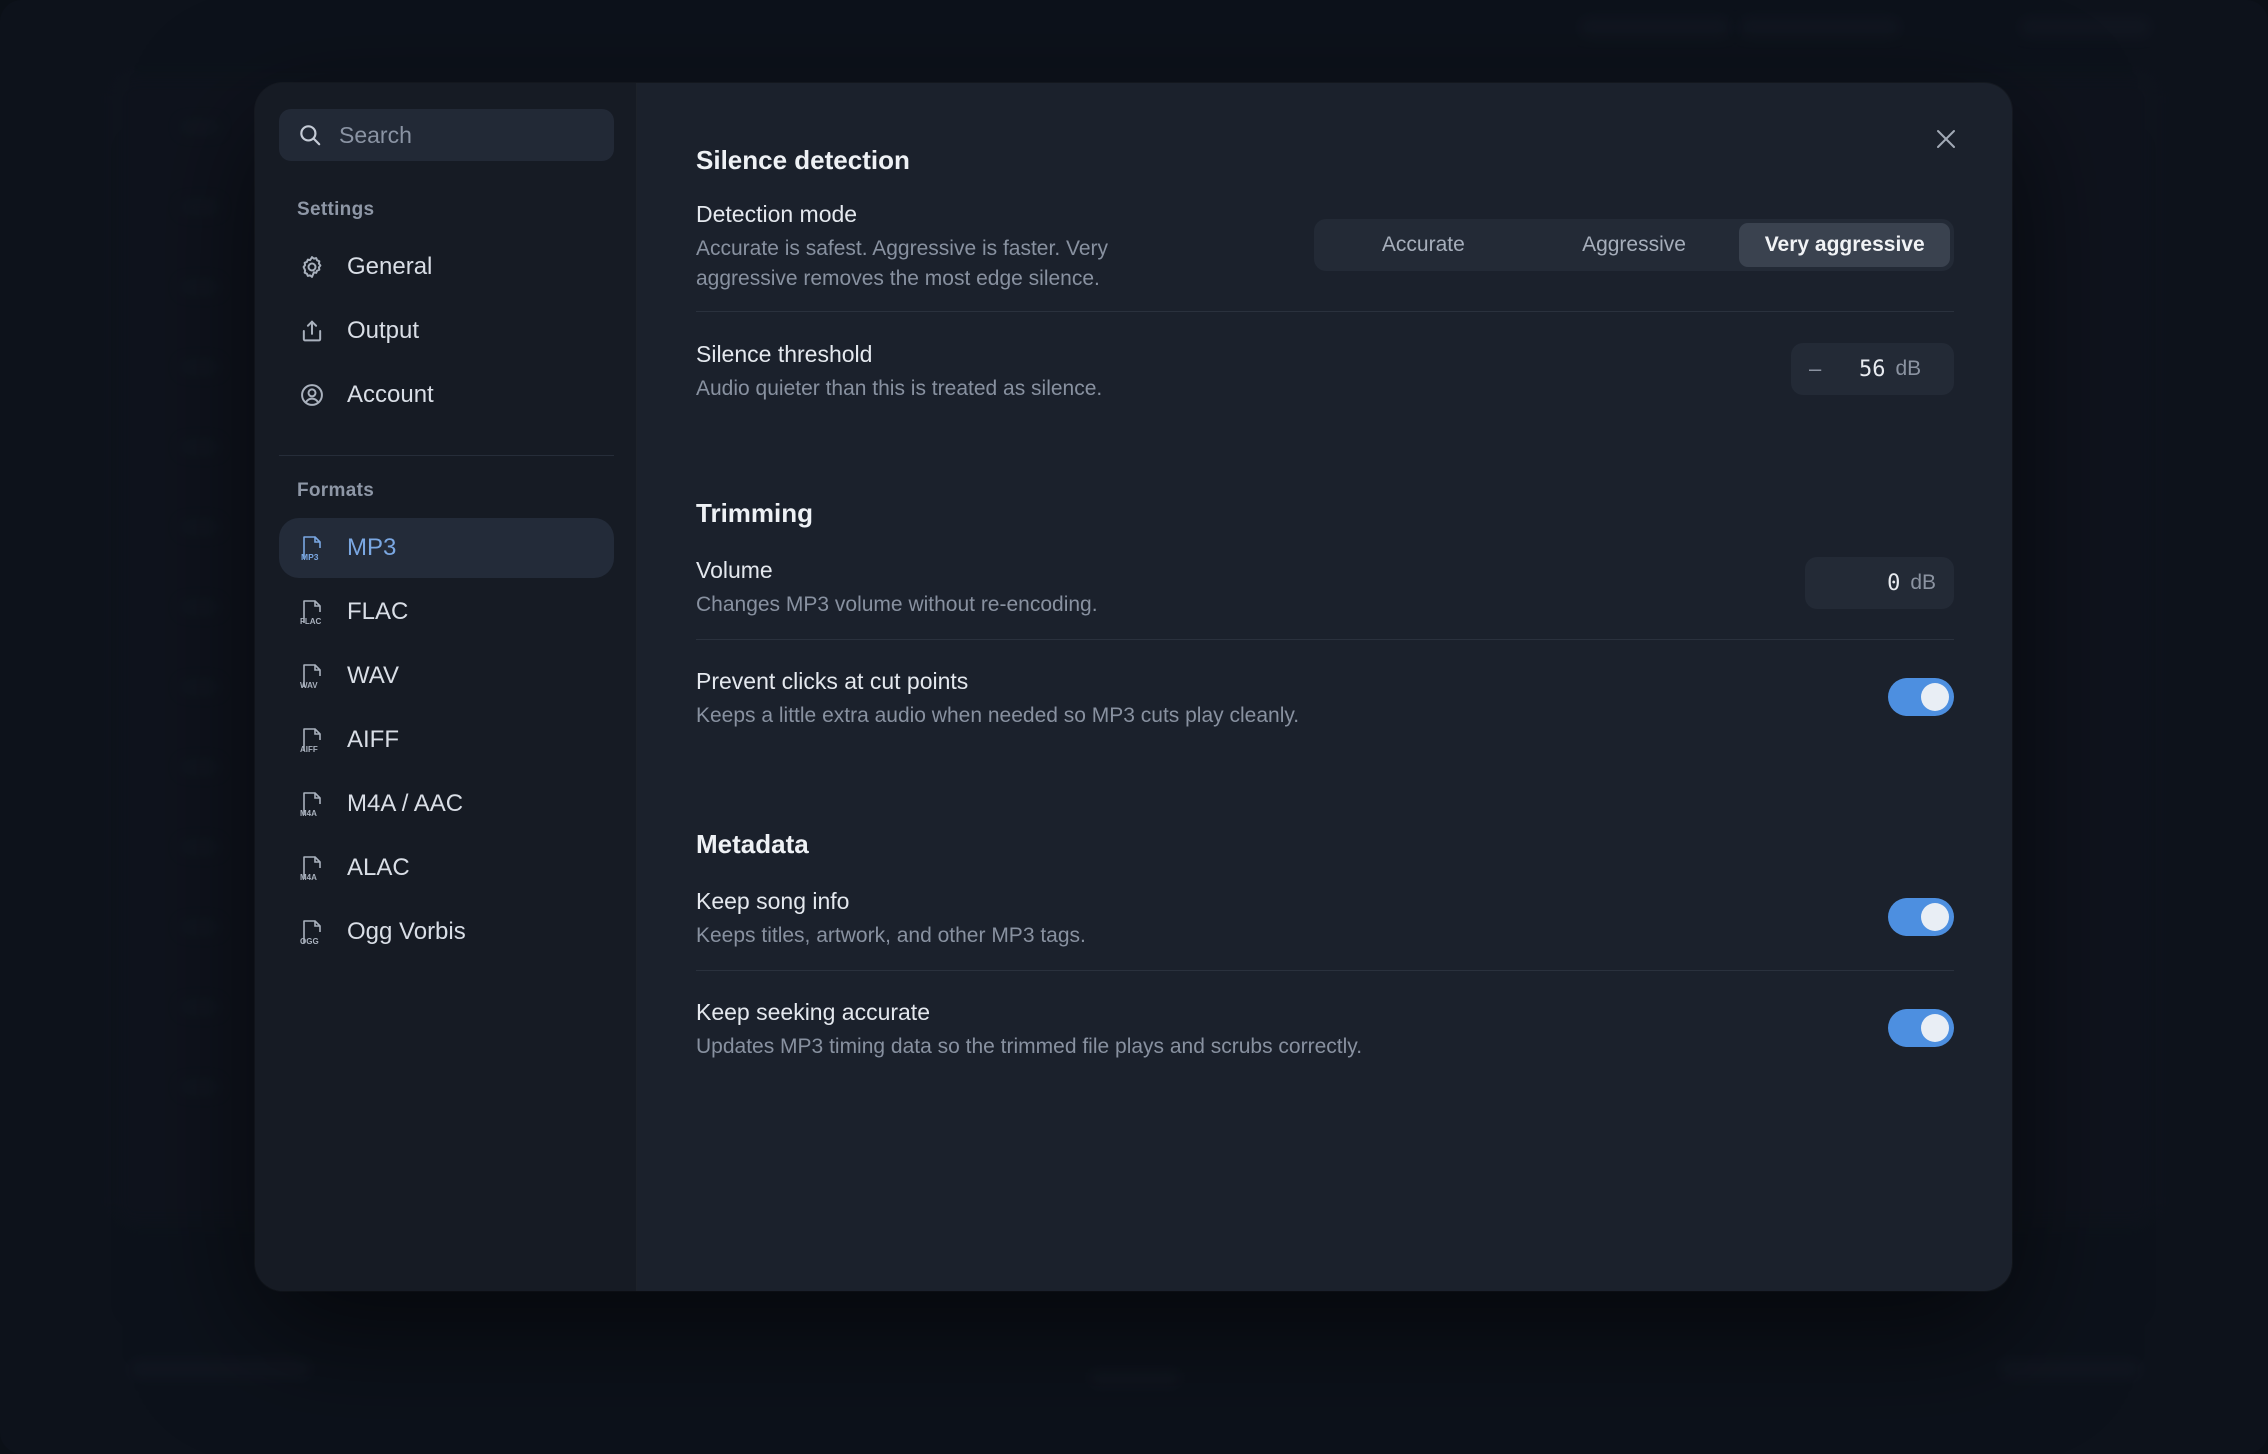 Image resolution: width=2268 pixels, height=1454 pixels. What do you see at coordinates (309, 685) in the screenshot?
I see `svg-text: WAV` at bounding box center [309, 685].